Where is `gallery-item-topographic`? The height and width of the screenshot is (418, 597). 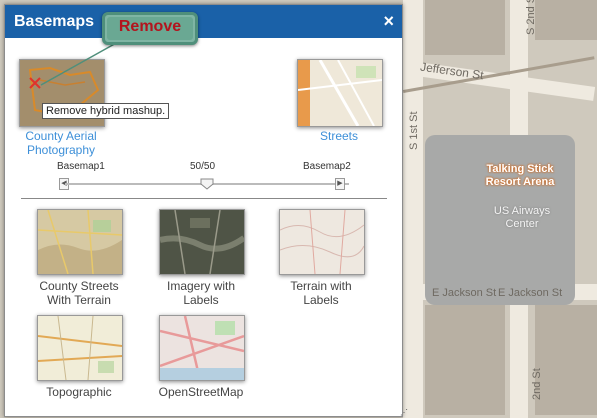
gallery-item-topographic is located at coordinates (80, 348).